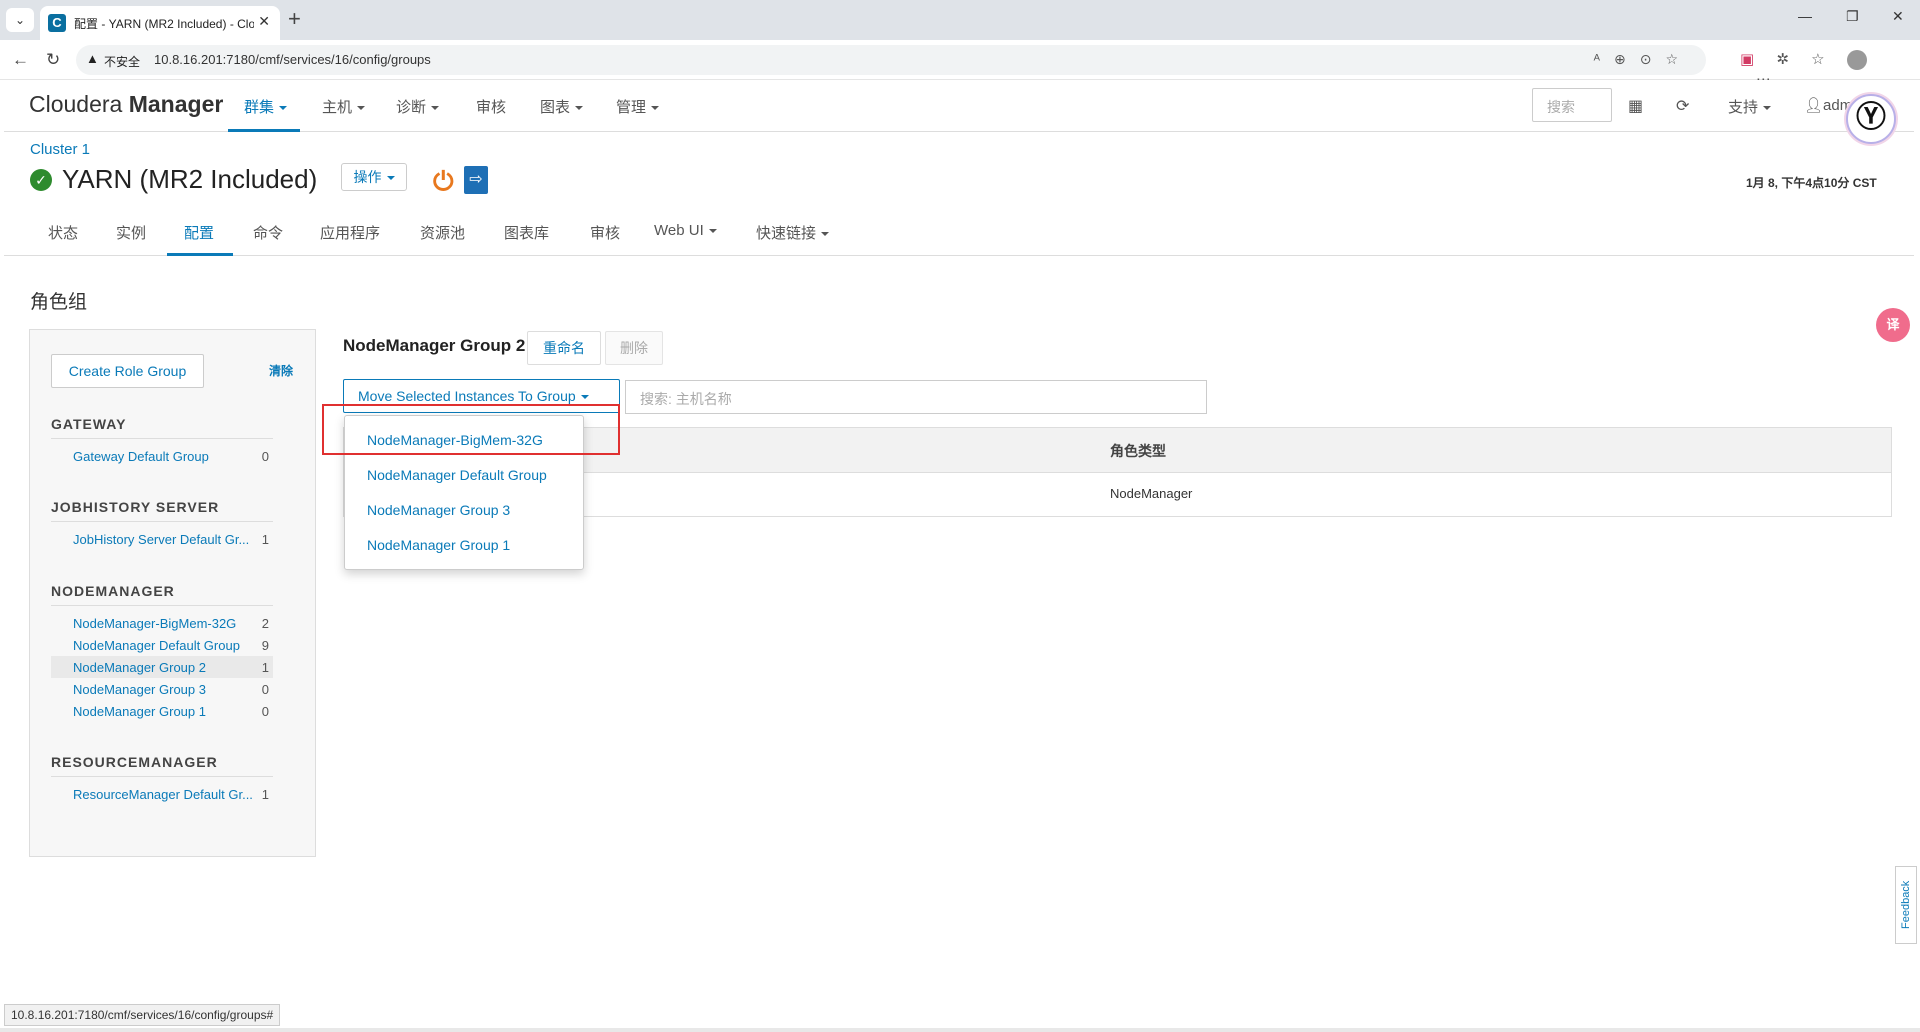 This screenshot has width=1920, height=1032. Describe the element at coordinates (1898, 16) in the screenshot. I see `window-close-icon: ✕` at that location.